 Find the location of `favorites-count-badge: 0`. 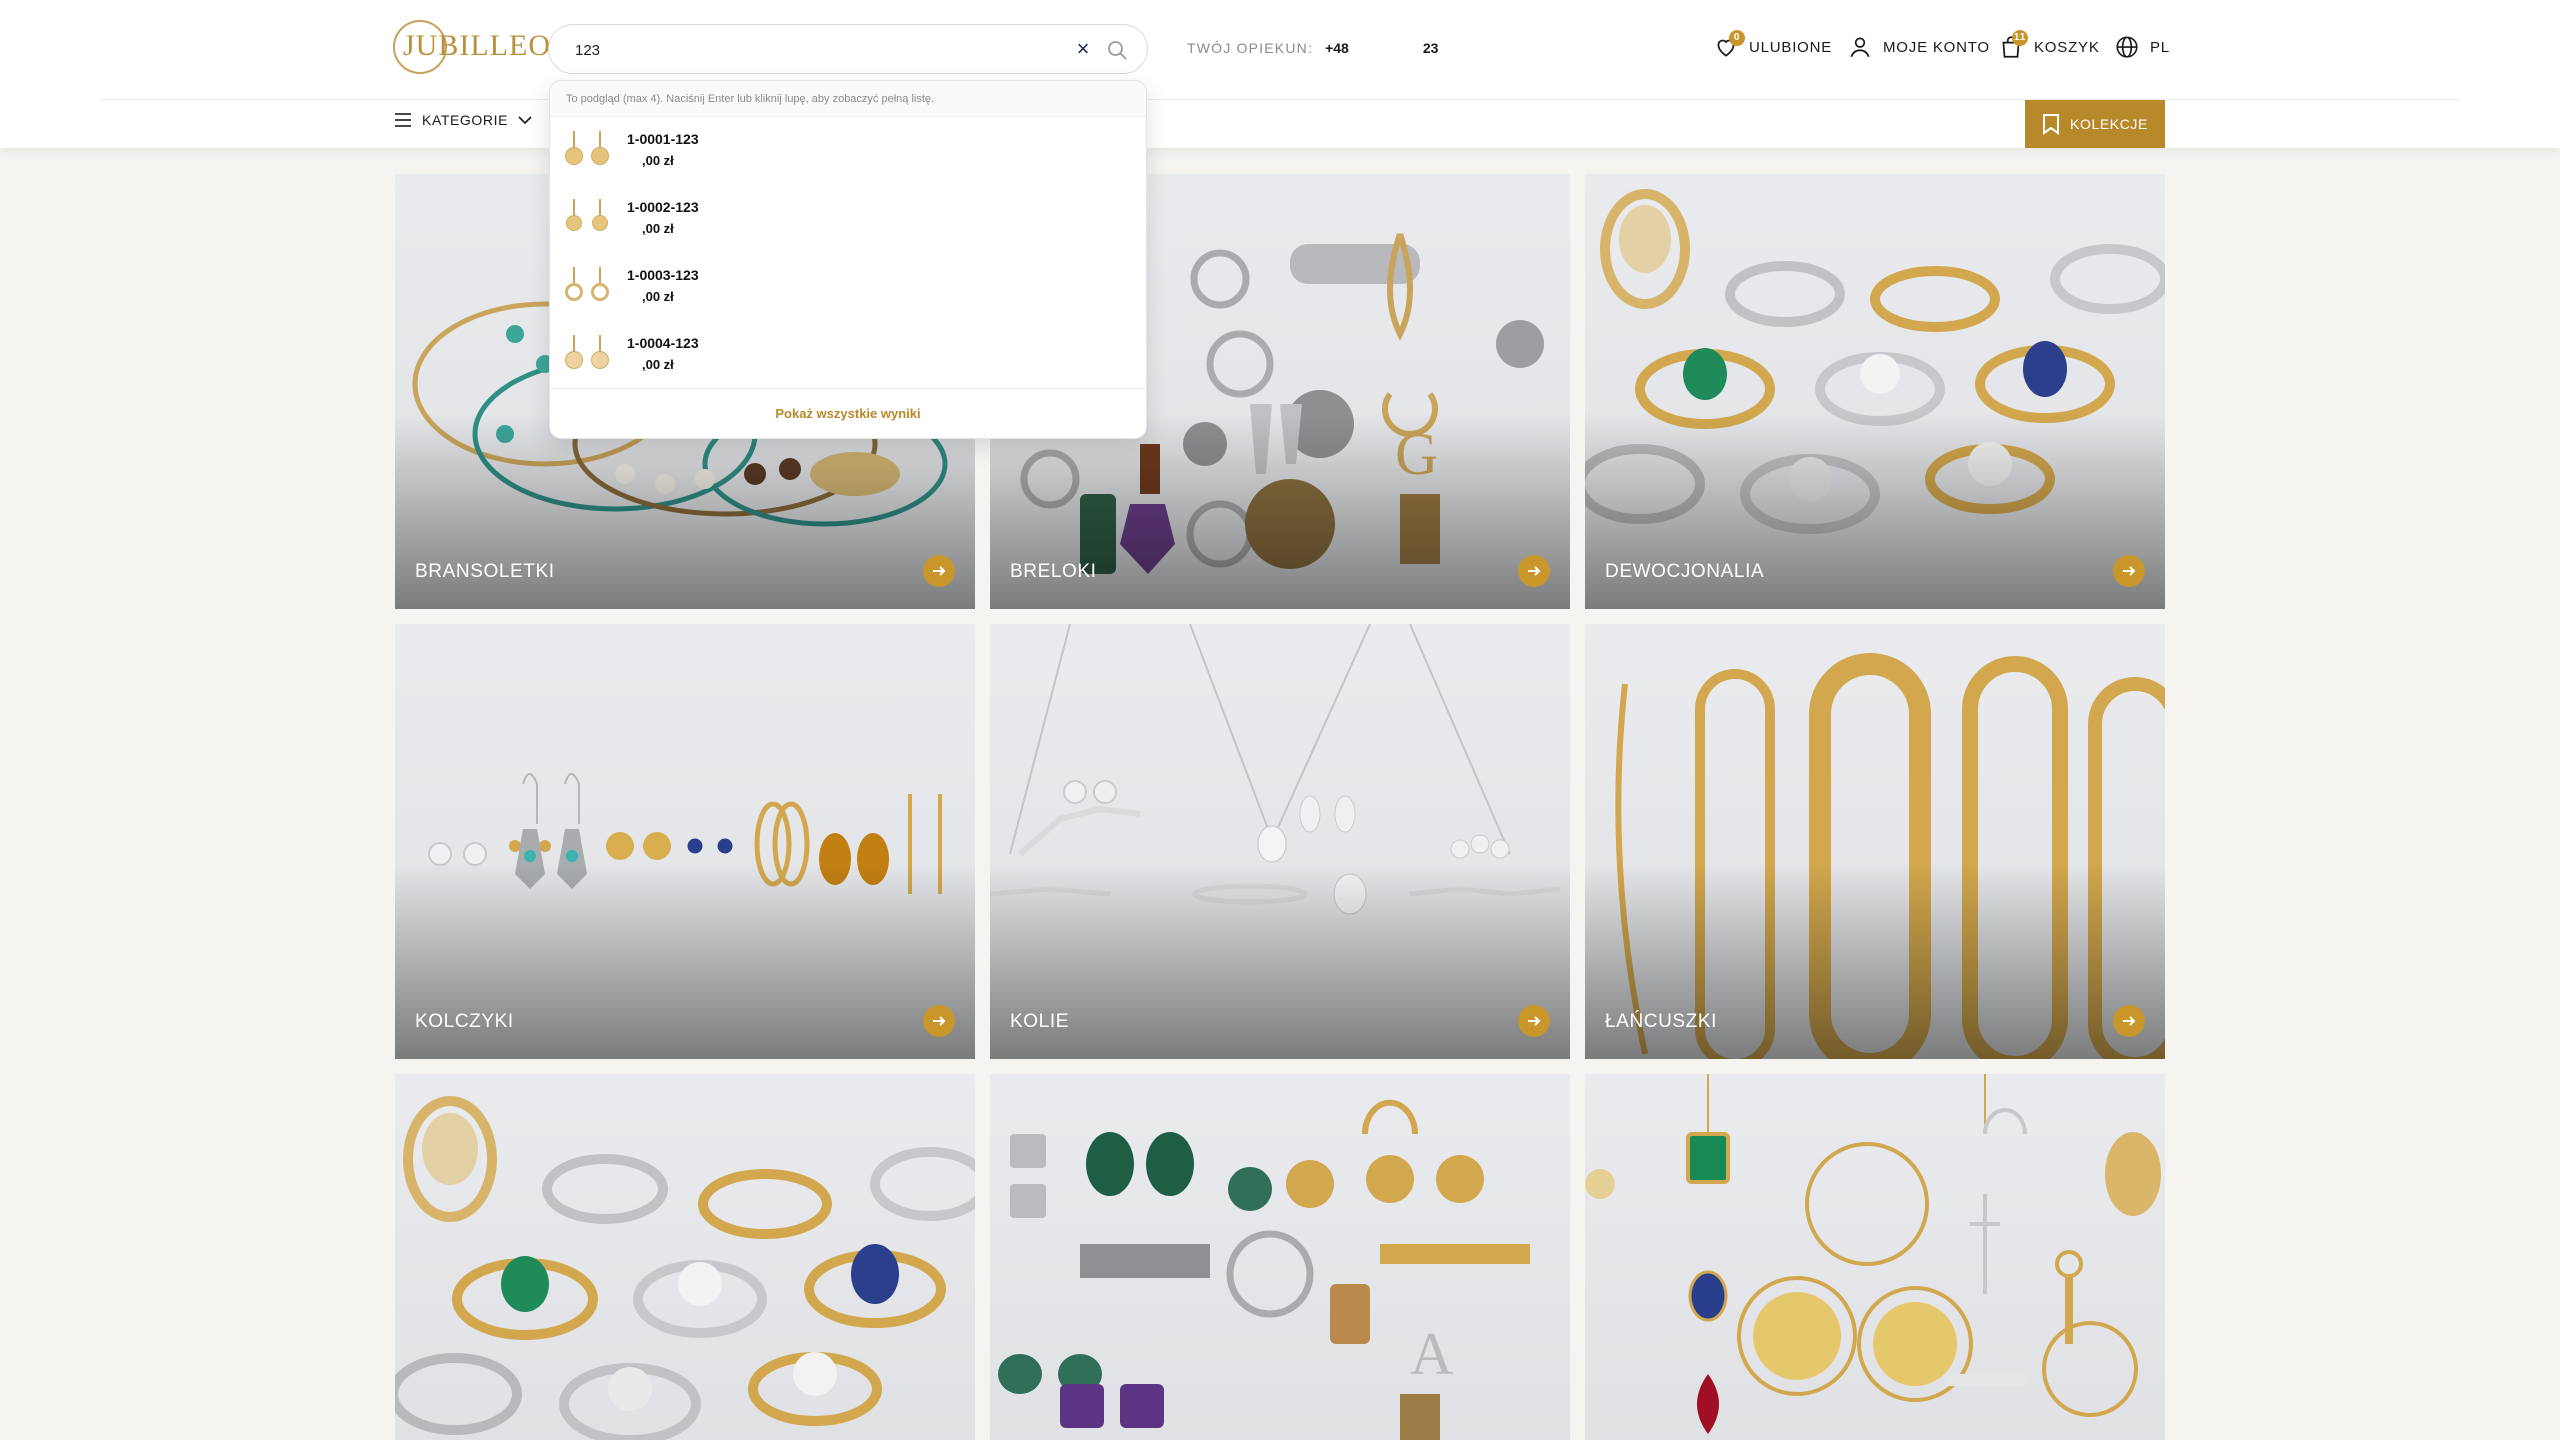

favorites-count-badge: 0 is located at coordinates (1737, 38).